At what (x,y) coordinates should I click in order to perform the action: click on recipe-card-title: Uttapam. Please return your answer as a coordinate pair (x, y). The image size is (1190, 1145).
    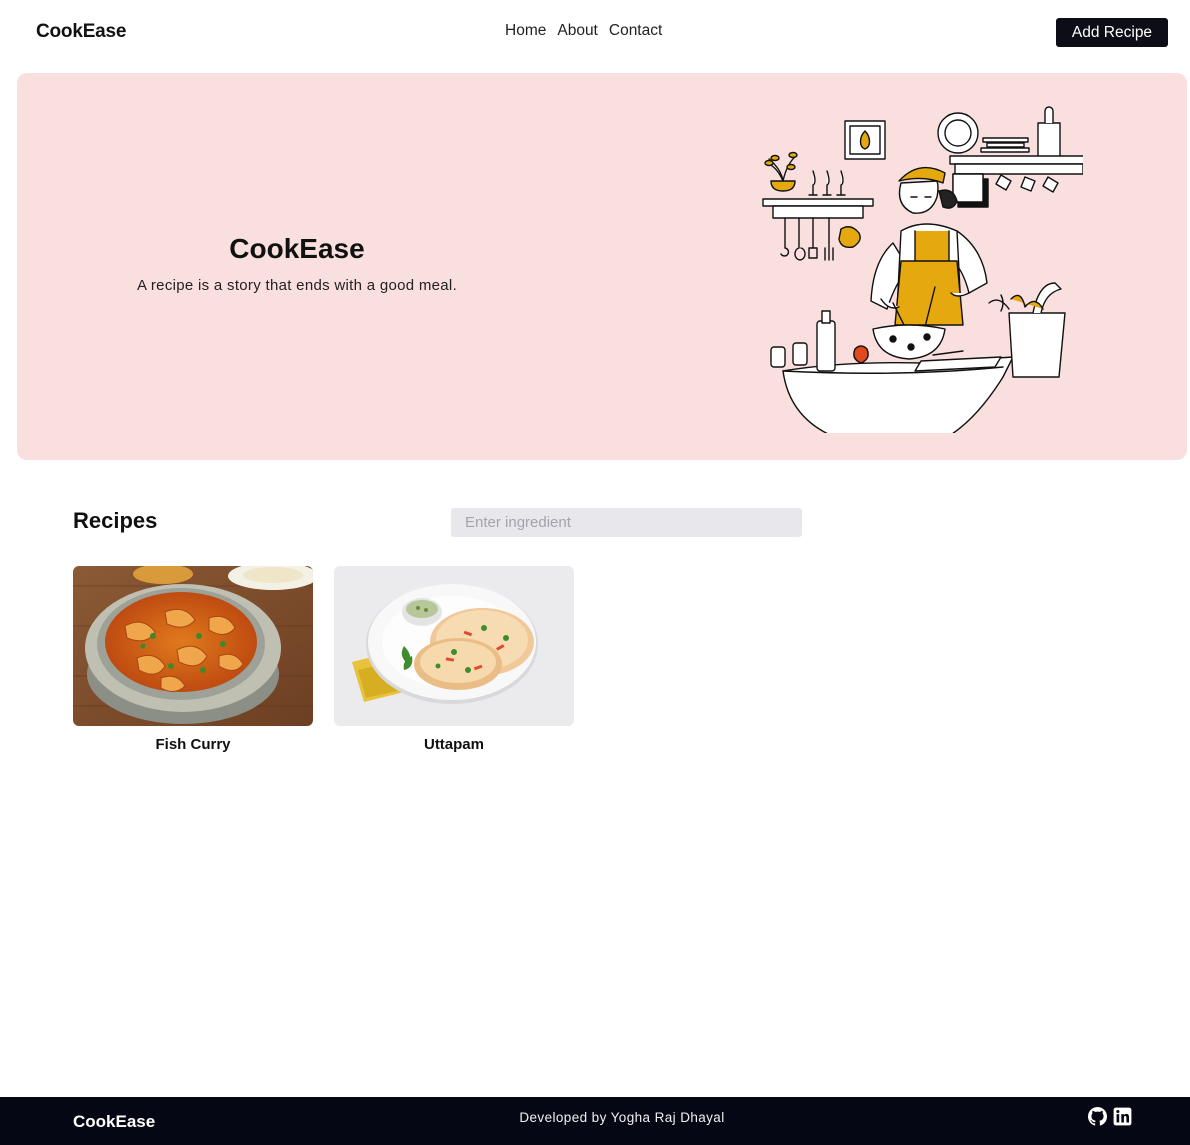
    Looking at the image, I should click on (453, 744).